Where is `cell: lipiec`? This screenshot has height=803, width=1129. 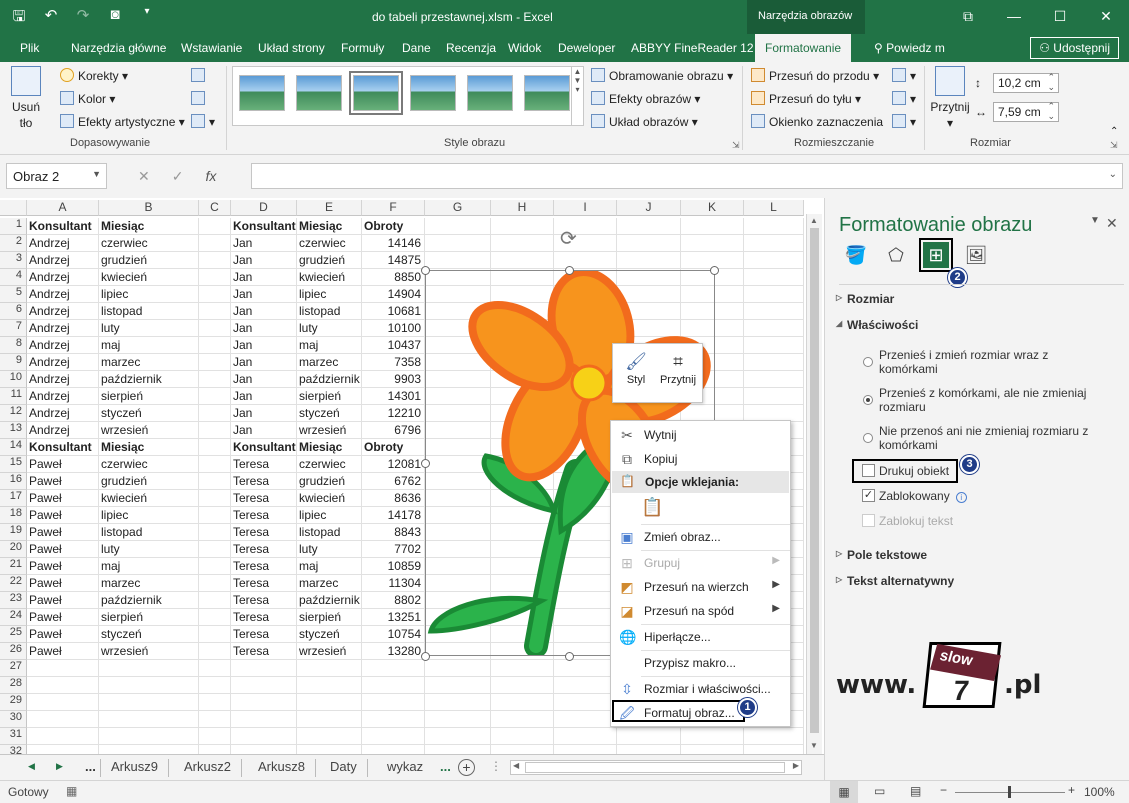
cell: lipiec is located at coordinates (149, 294).